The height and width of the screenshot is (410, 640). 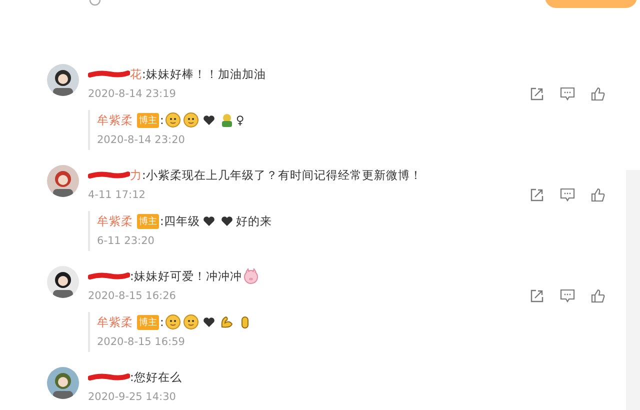 I want to click on user-name: 力, so click(x=136, y=175).